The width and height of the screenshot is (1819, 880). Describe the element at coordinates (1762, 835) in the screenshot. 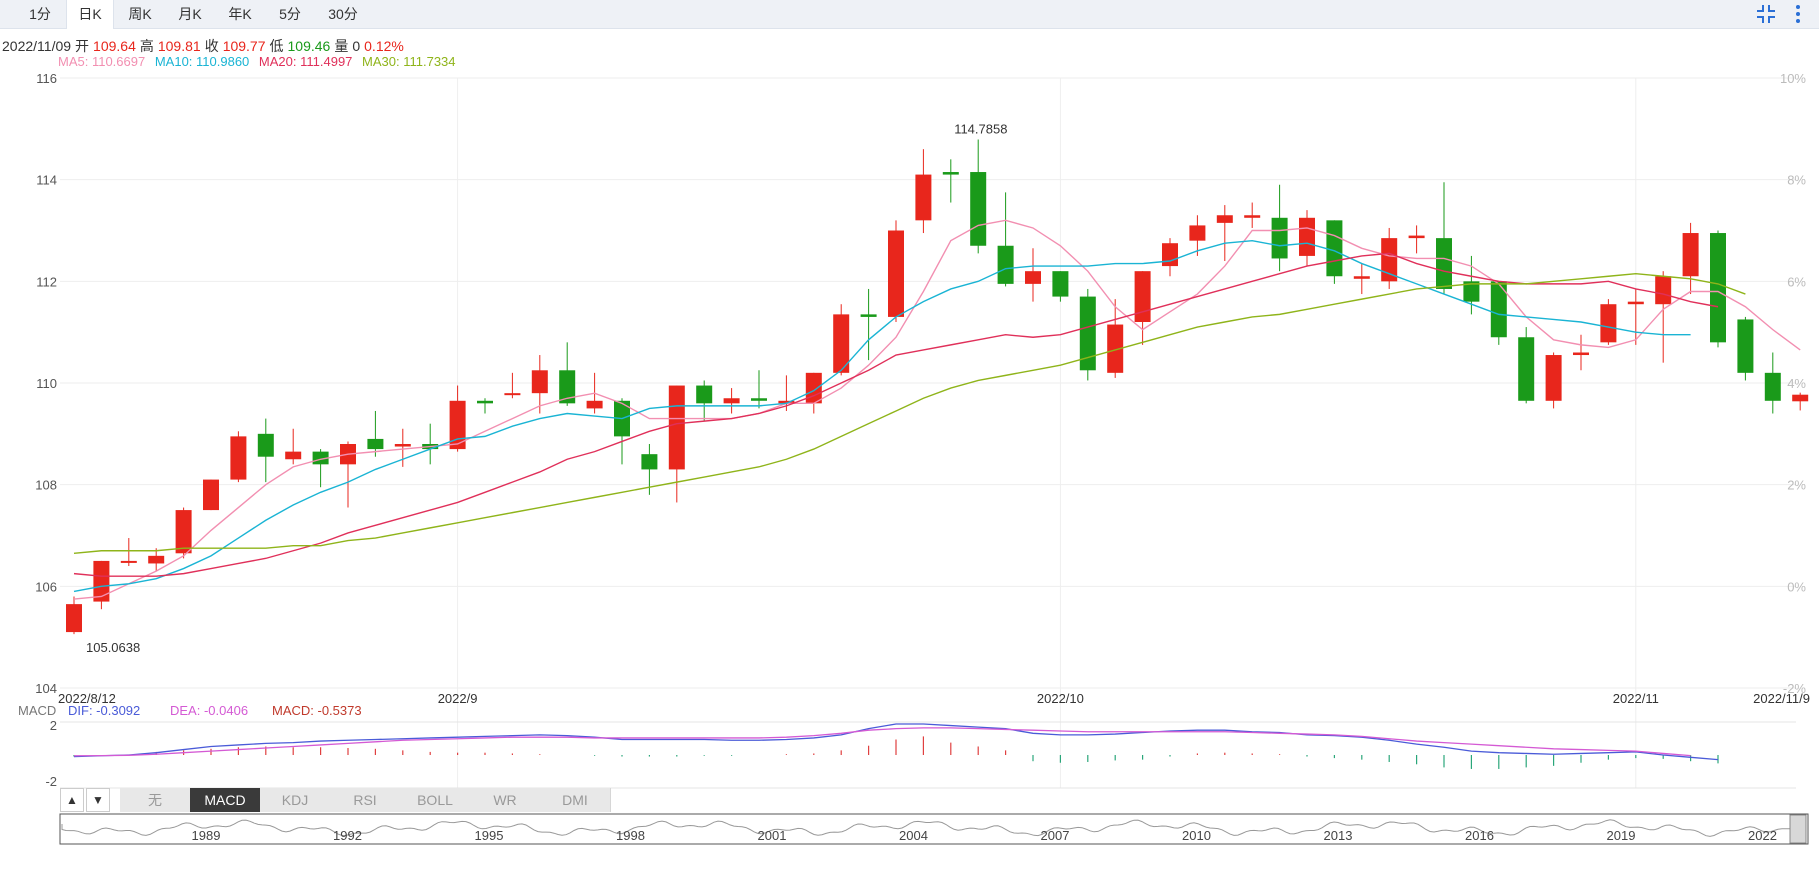

I see `navigator-year-label: 2022` at that location.